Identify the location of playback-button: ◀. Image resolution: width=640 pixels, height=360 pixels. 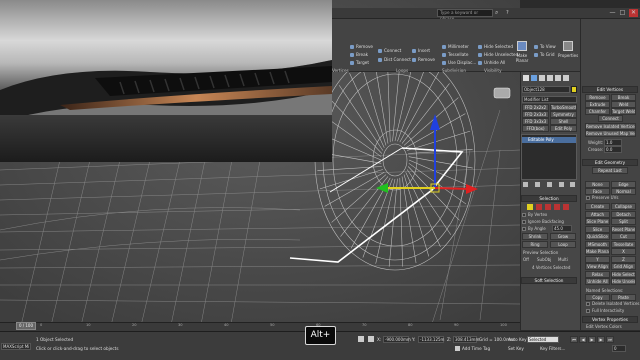
(583, 339).